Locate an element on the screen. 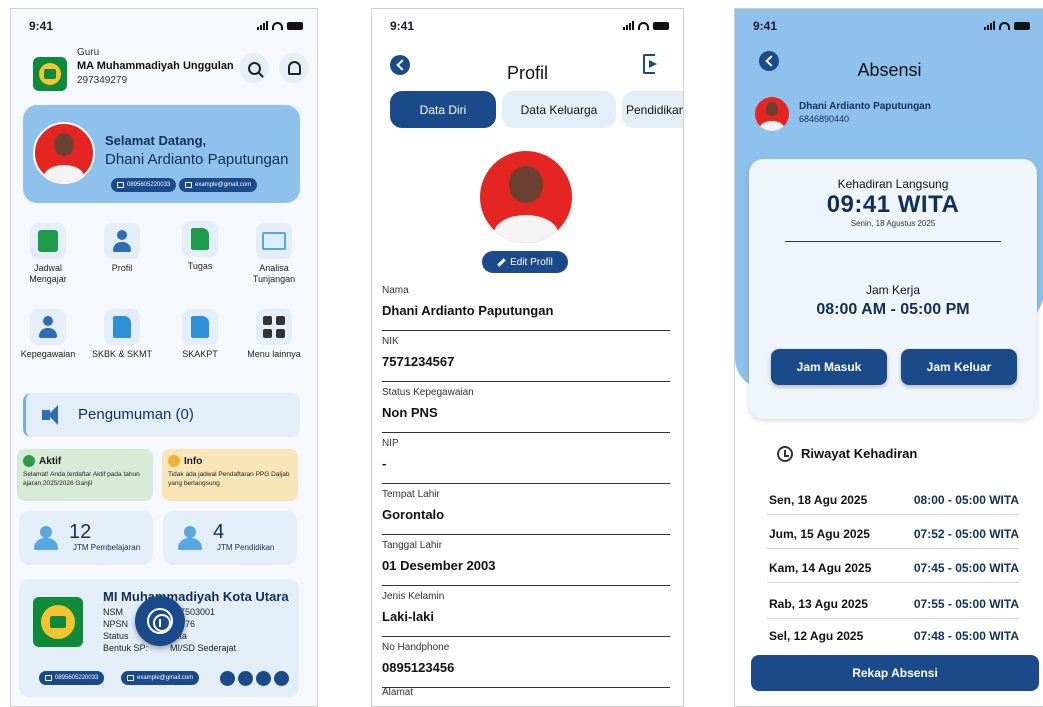  battery-icon is located at coordinates (295, 25).